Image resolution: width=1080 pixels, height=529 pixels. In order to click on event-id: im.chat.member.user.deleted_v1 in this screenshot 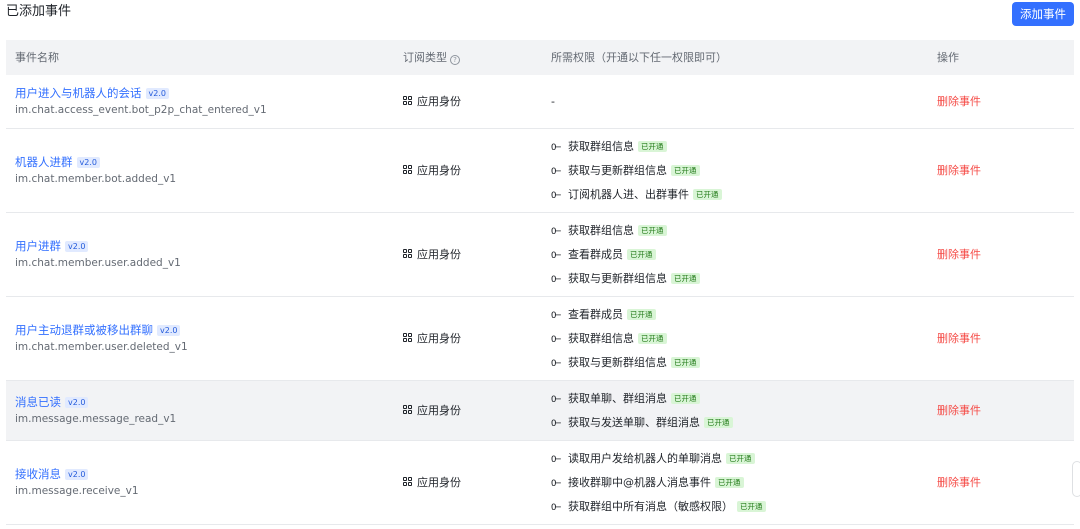, I will do `click(101, 347)`.